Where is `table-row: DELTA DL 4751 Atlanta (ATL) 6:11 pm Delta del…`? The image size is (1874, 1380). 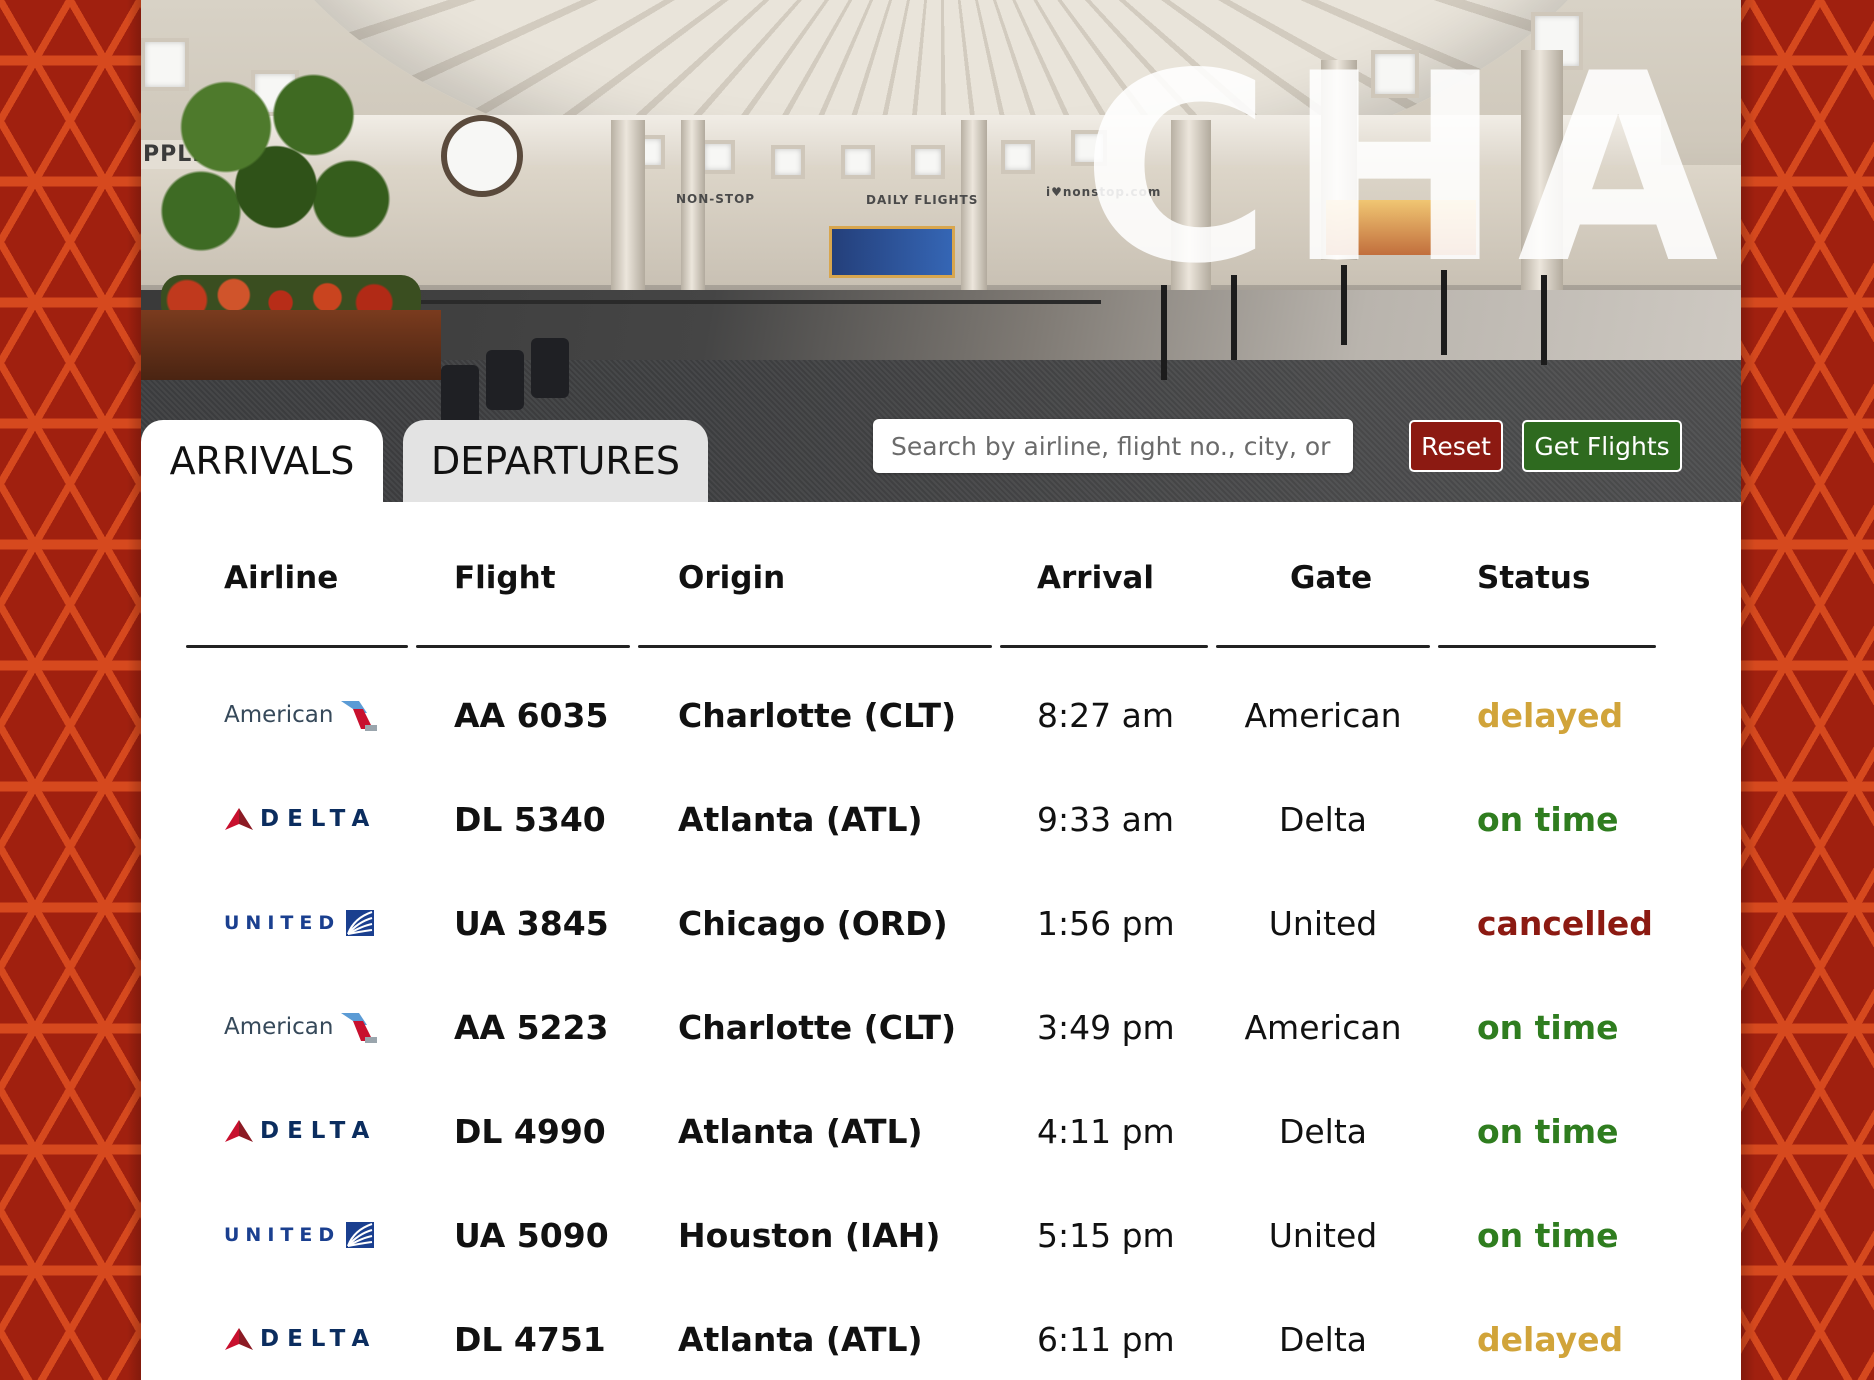
table-row: DELTA DL 4751 Atlanta (ATL) 6:11 pm Delta del… is located at coordinates (941, 1333).